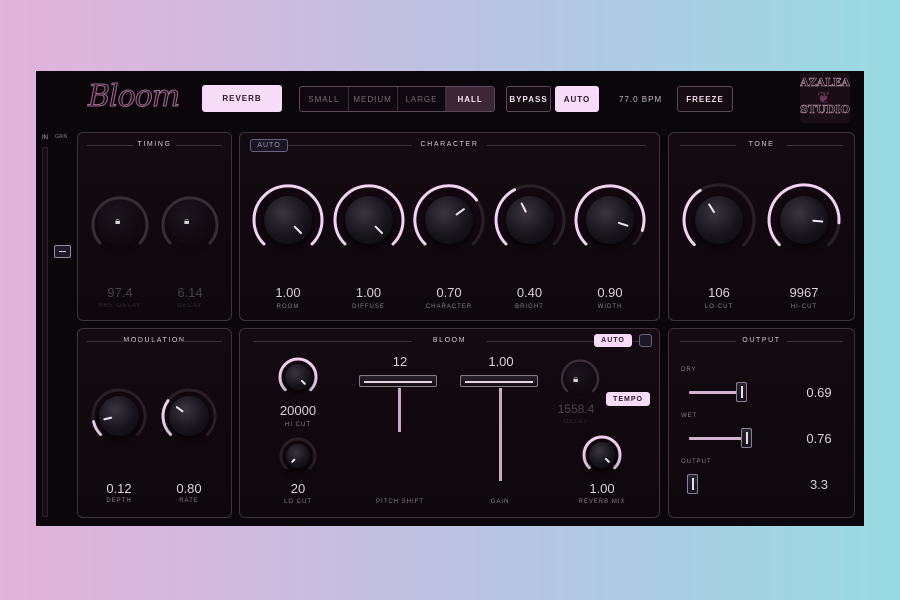 Image resolution: width=900 pixels, height=600 pixels. Describe the element at coordinates (741, 392) in the screenshot. I see `output-0-slider-thumb` at that location.